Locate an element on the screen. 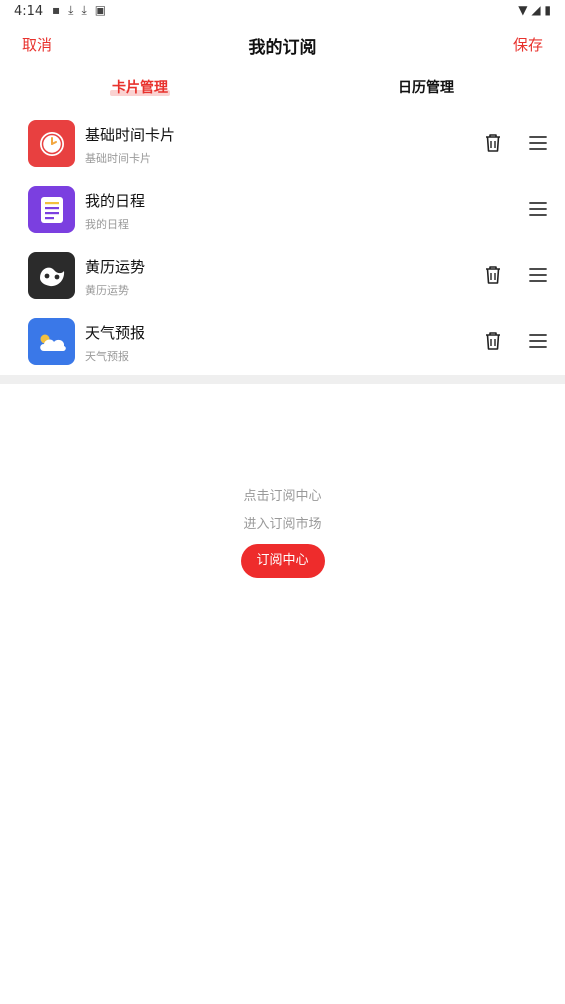 The height and width of the screenshot is (1004, 565). prompt-line-2: 进入订阅市场 is located at coordinates (282, 524).